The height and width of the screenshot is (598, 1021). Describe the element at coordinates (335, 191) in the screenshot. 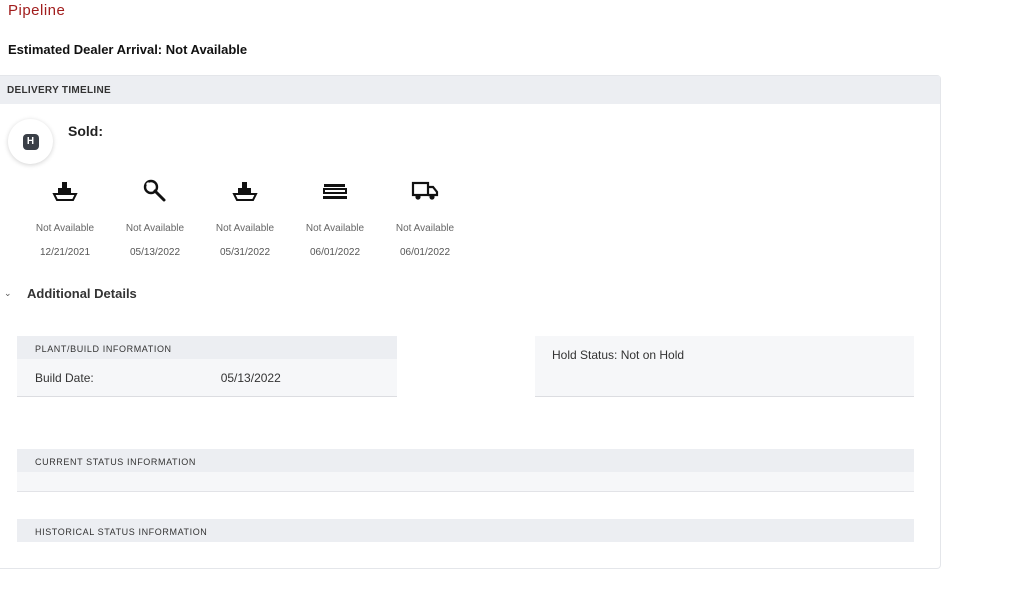

I see `railcar-icon` at that location.